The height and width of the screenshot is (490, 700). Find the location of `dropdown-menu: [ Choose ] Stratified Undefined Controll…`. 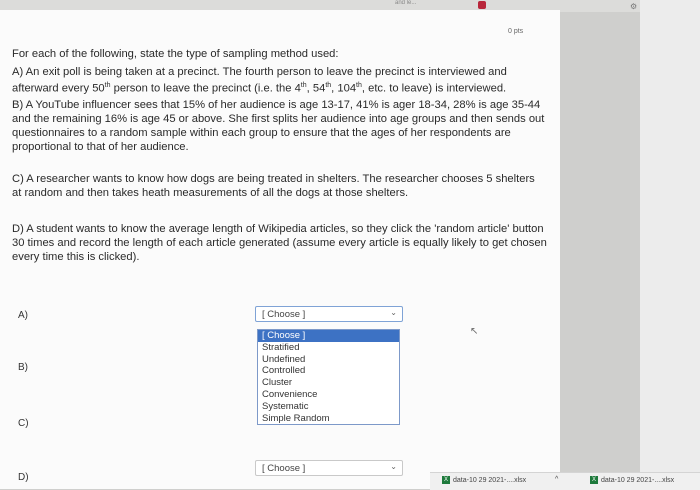

dropdown-menu: [ Choose ] Stratified Undefined Controll… is located at coordinates (328, 377).